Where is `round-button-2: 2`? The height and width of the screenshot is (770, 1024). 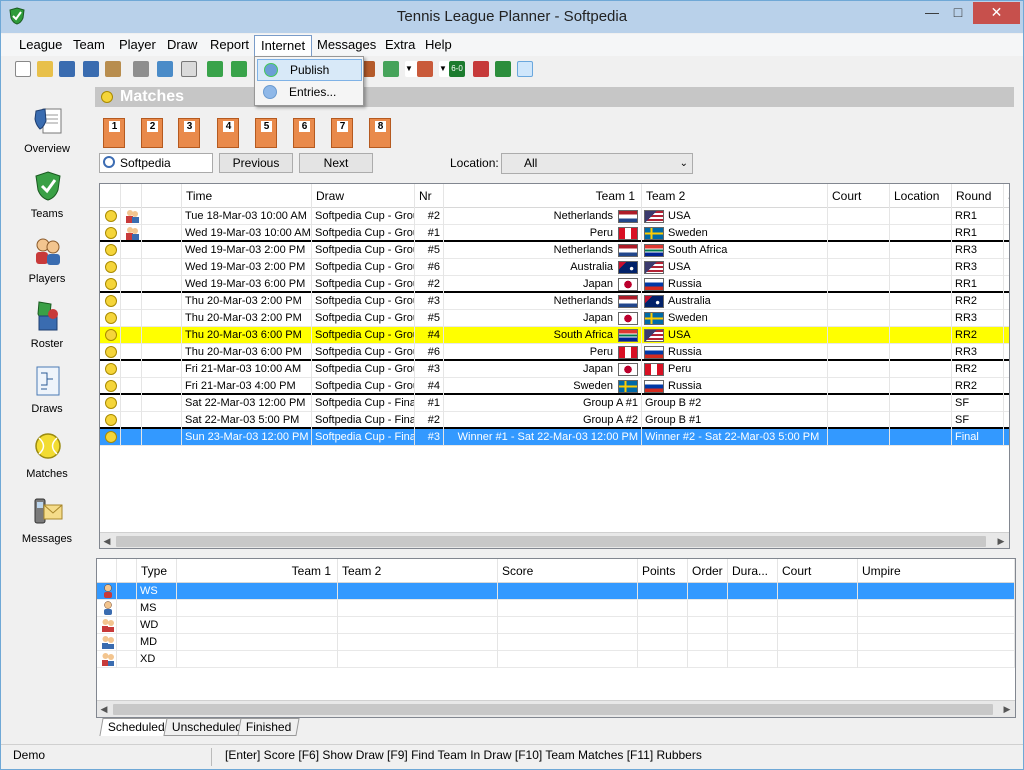 round-button-2: 2 is located at coordinates (152, 133).